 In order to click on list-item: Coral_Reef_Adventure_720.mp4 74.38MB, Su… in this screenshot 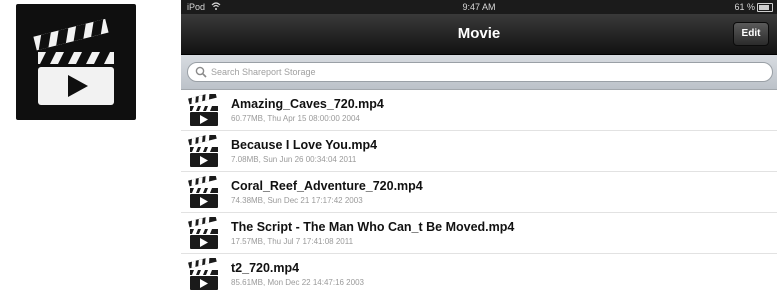, I will do `click(479, 192)`.